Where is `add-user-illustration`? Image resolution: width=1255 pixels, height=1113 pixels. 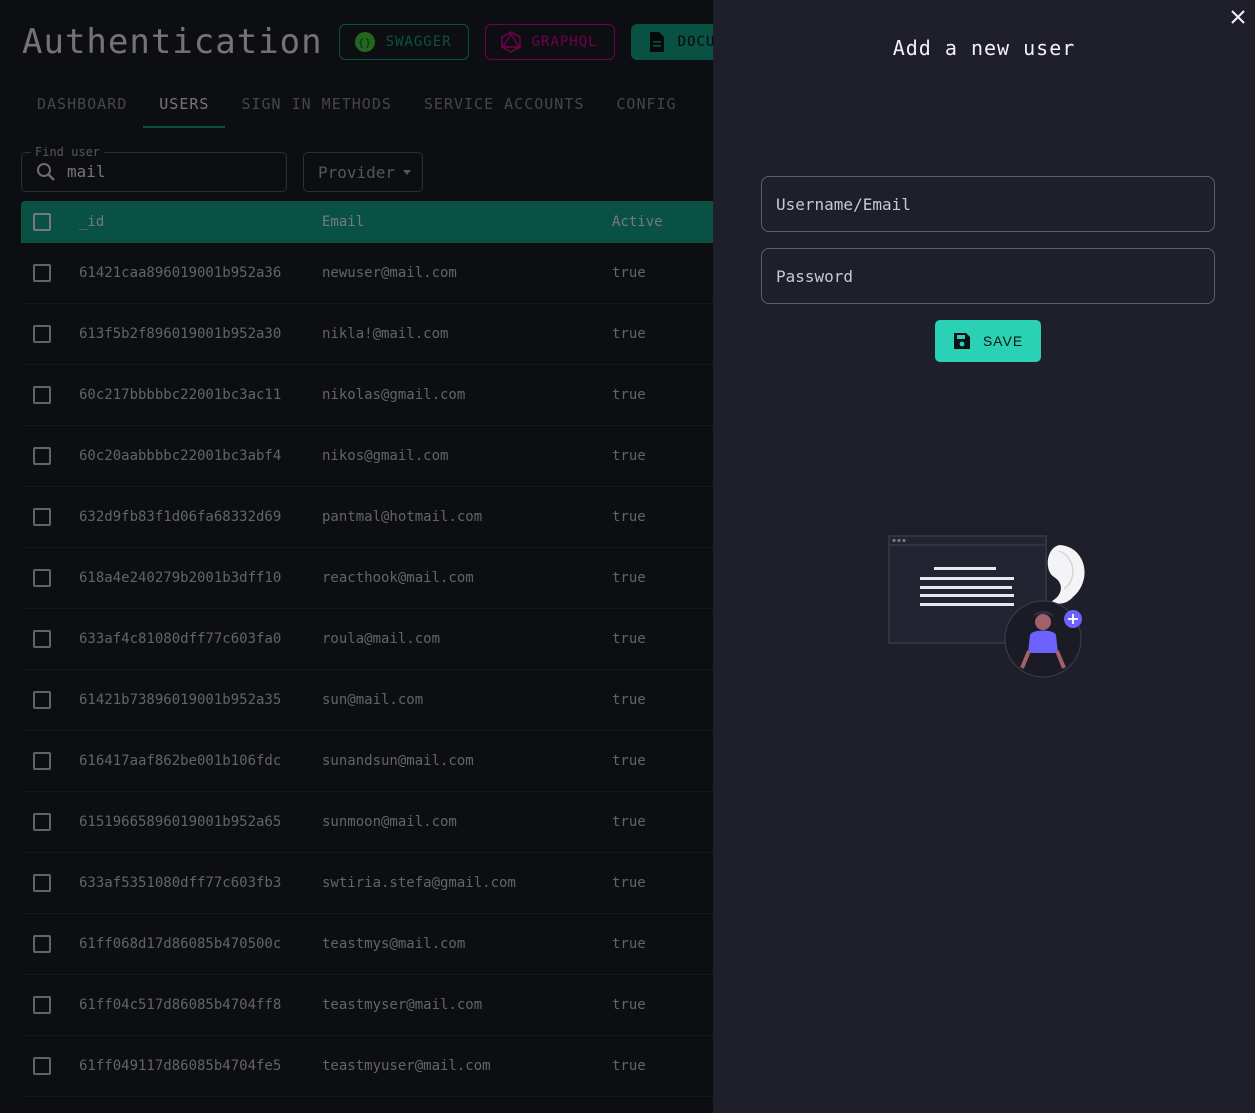 add-user-illustration is located at coordinates (989, 607).